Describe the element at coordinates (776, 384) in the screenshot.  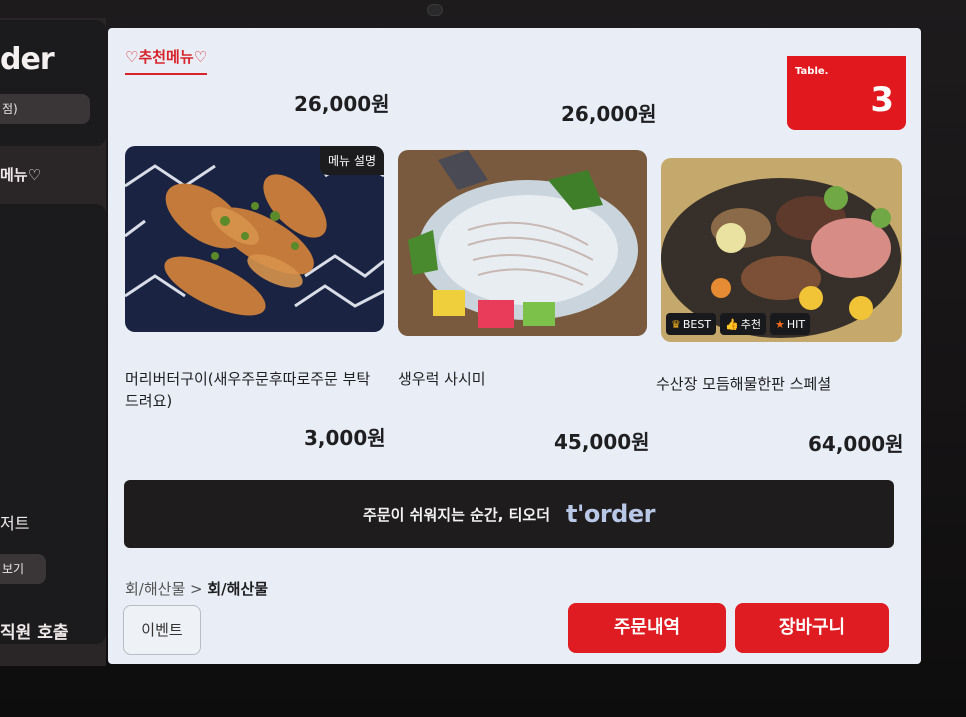
I see `menu-name-seafood-platter: 수산장 모듬해물한판 스페셜` at that location.